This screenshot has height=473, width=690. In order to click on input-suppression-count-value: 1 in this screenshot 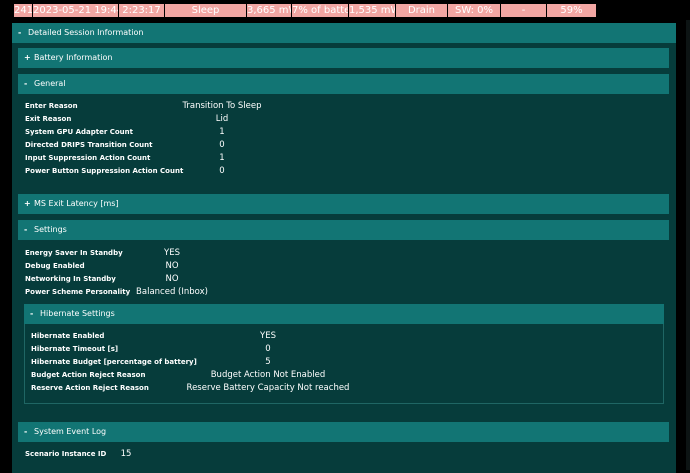, I will do `click(222, 158)`.